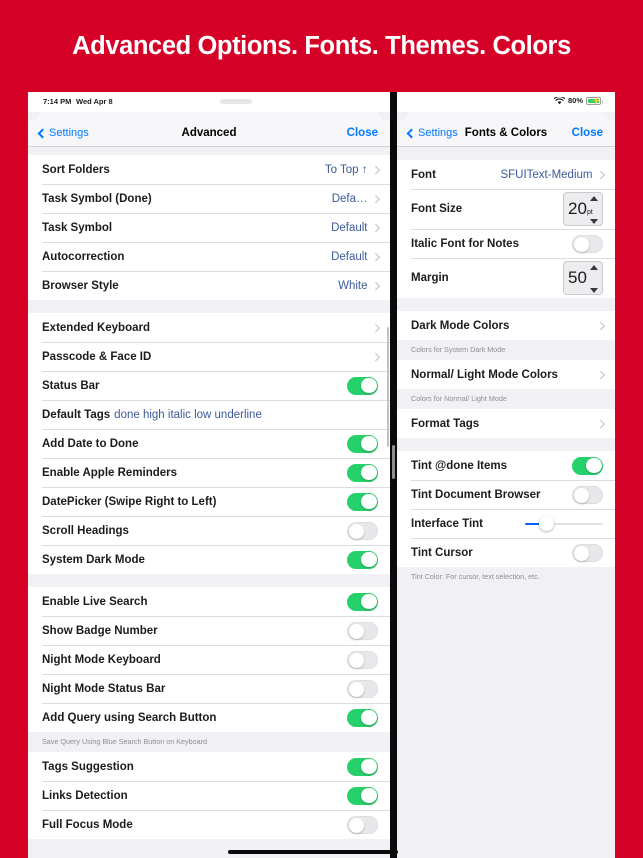 The height and width of the screenshot is (858, 643). I want to click on toggle-links-detection, so click(362, 795).